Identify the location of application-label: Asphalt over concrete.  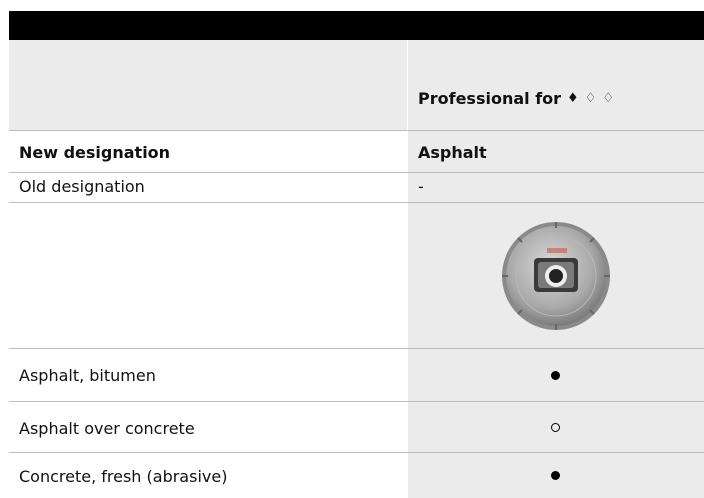
(107, 428).